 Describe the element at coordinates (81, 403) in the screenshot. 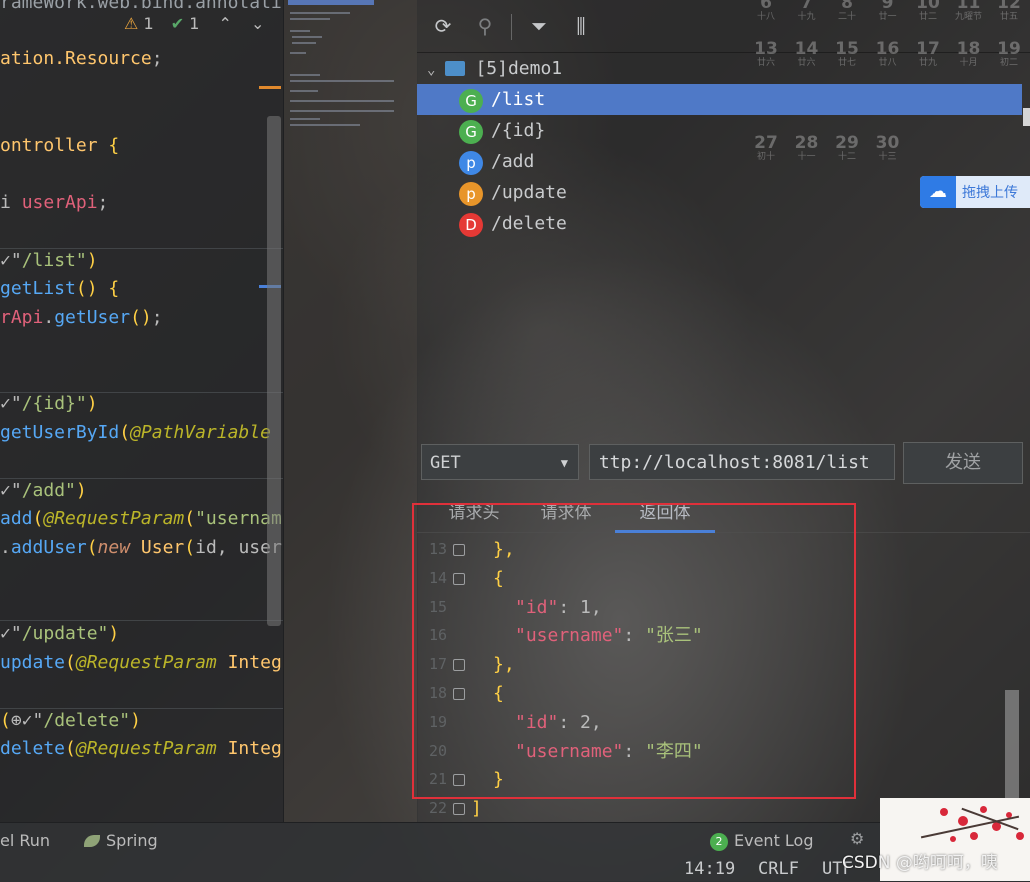

I see `code-token: "` at that location.